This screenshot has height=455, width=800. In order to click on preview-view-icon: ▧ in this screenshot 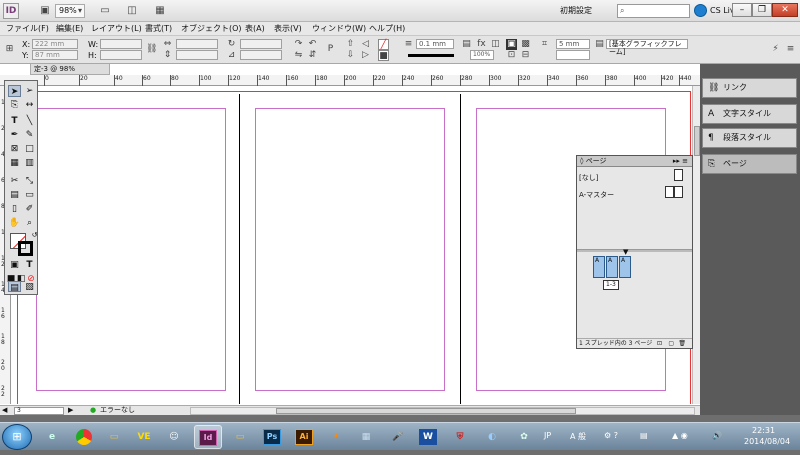, I will do `click(29, 286)`.